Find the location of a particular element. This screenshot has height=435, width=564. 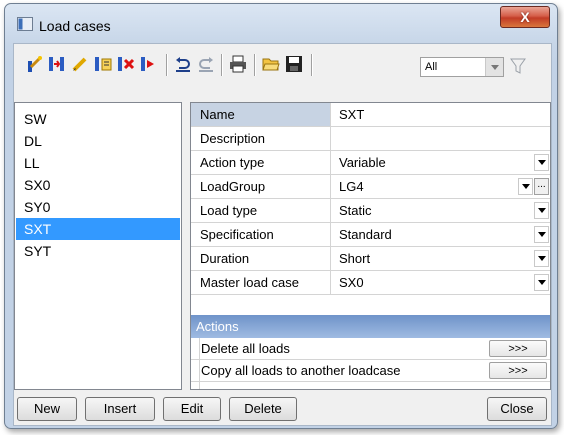

insert-button: Insert is located at coordinates (120, 409).